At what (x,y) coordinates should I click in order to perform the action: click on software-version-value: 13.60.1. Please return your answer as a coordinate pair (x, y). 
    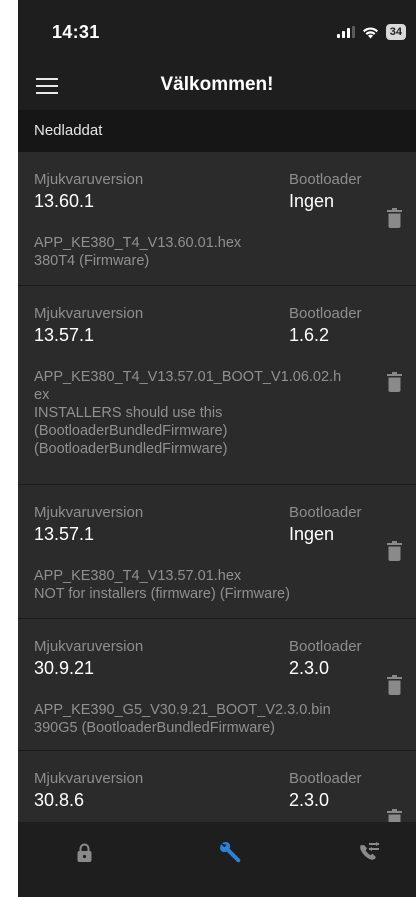
    Looking at the image, I should click on (64, 201).